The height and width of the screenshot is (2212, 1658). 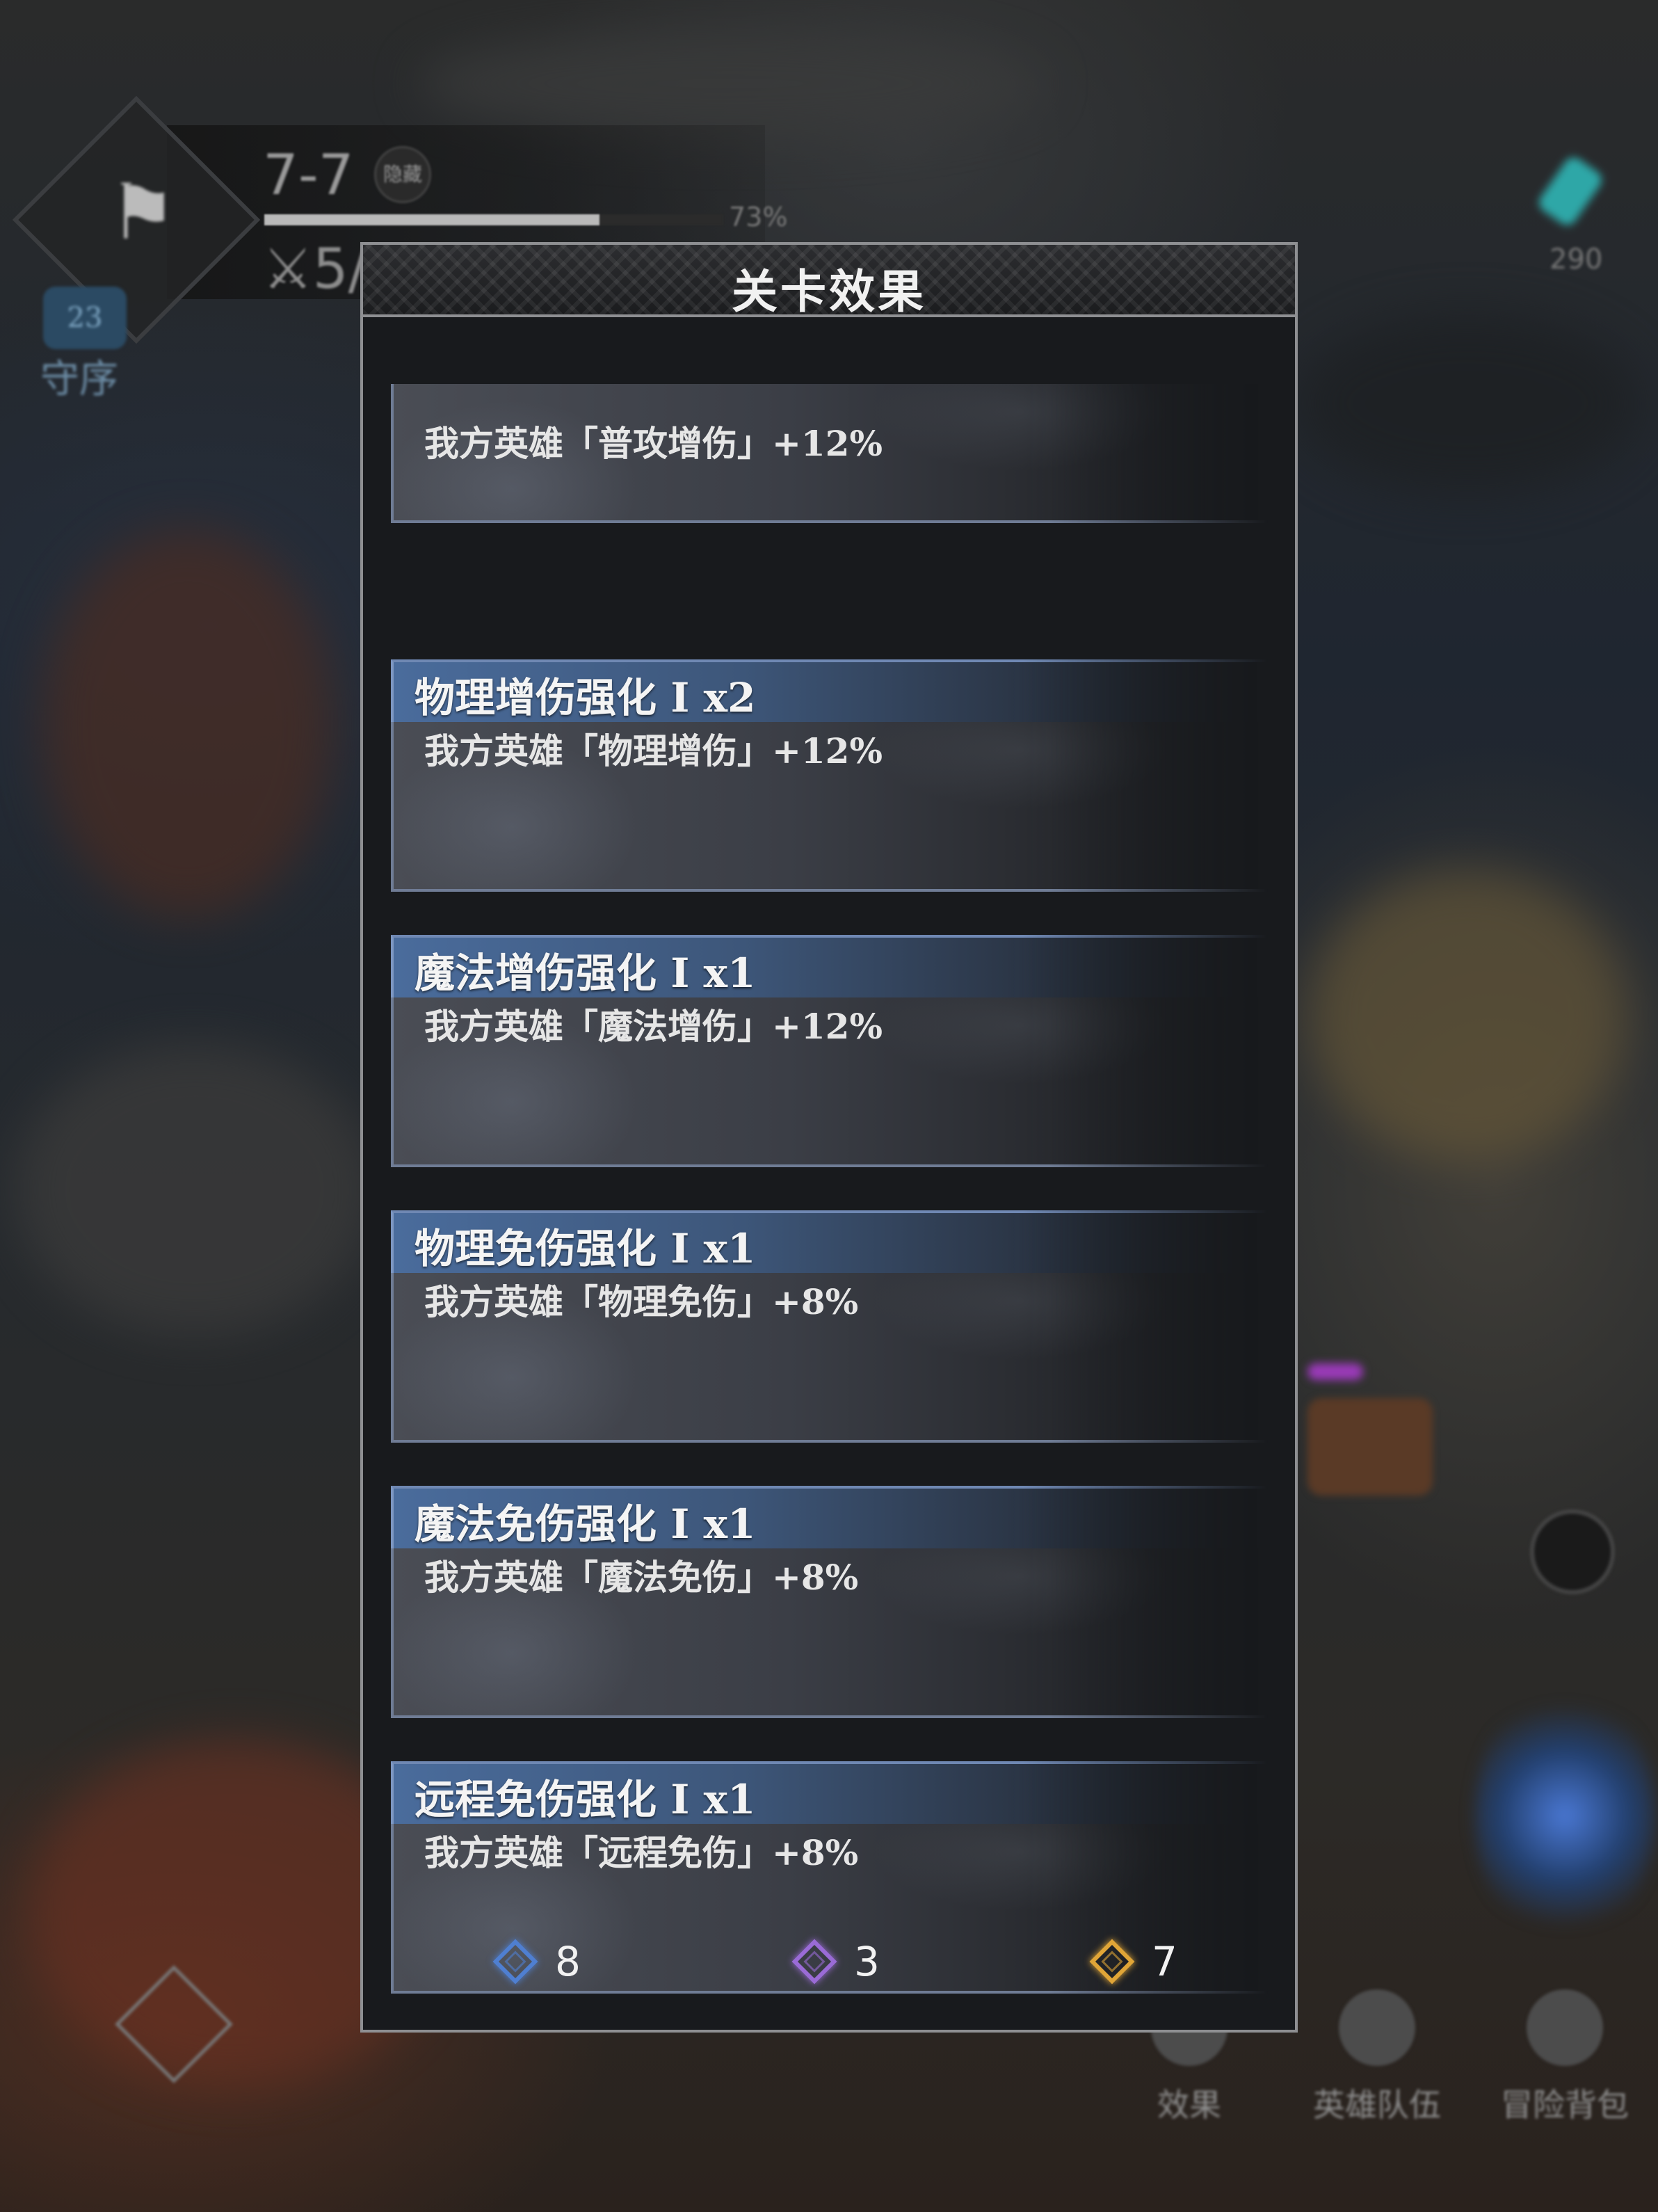 I want to click on blue-gem-icon, so click(x=515, y=1962).